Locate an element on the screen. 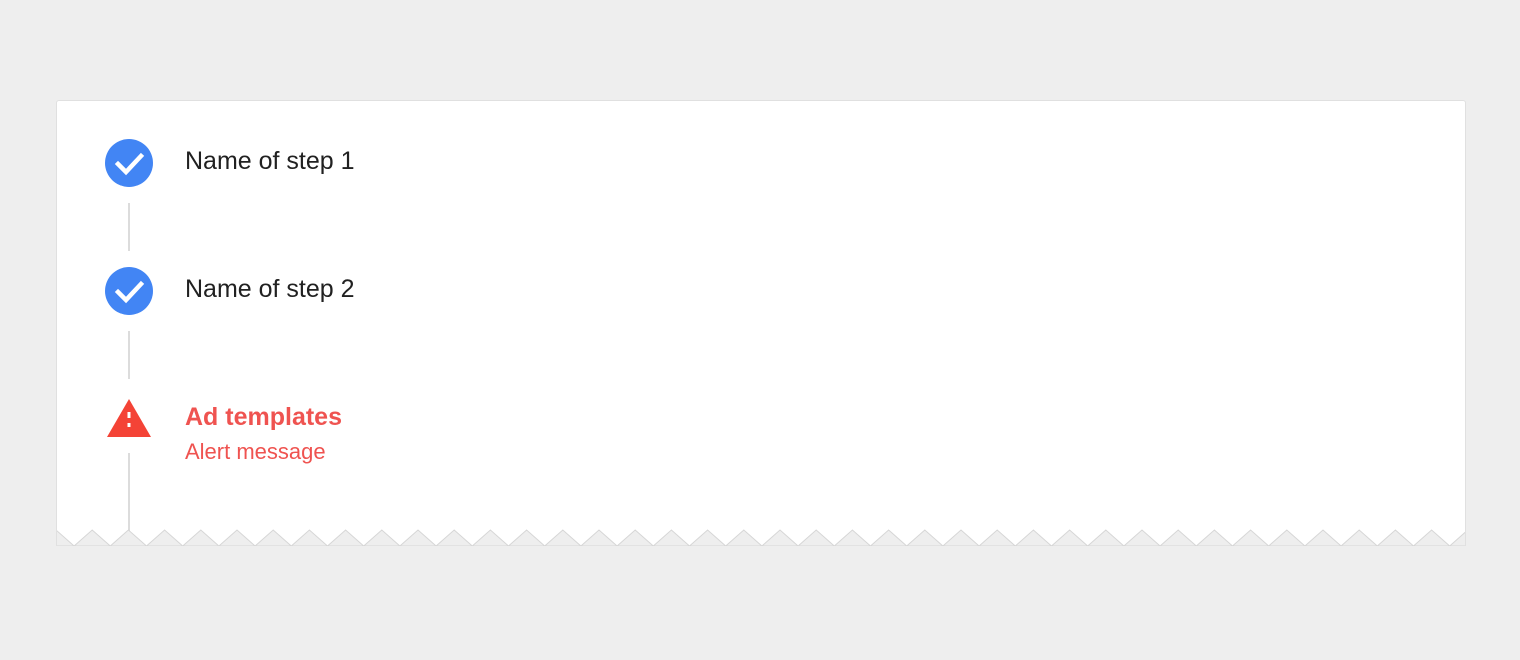 Image resolution: width=1520 pixels, height=660 pixels. alert-message: Alert message is located at coordinates (255, 451).